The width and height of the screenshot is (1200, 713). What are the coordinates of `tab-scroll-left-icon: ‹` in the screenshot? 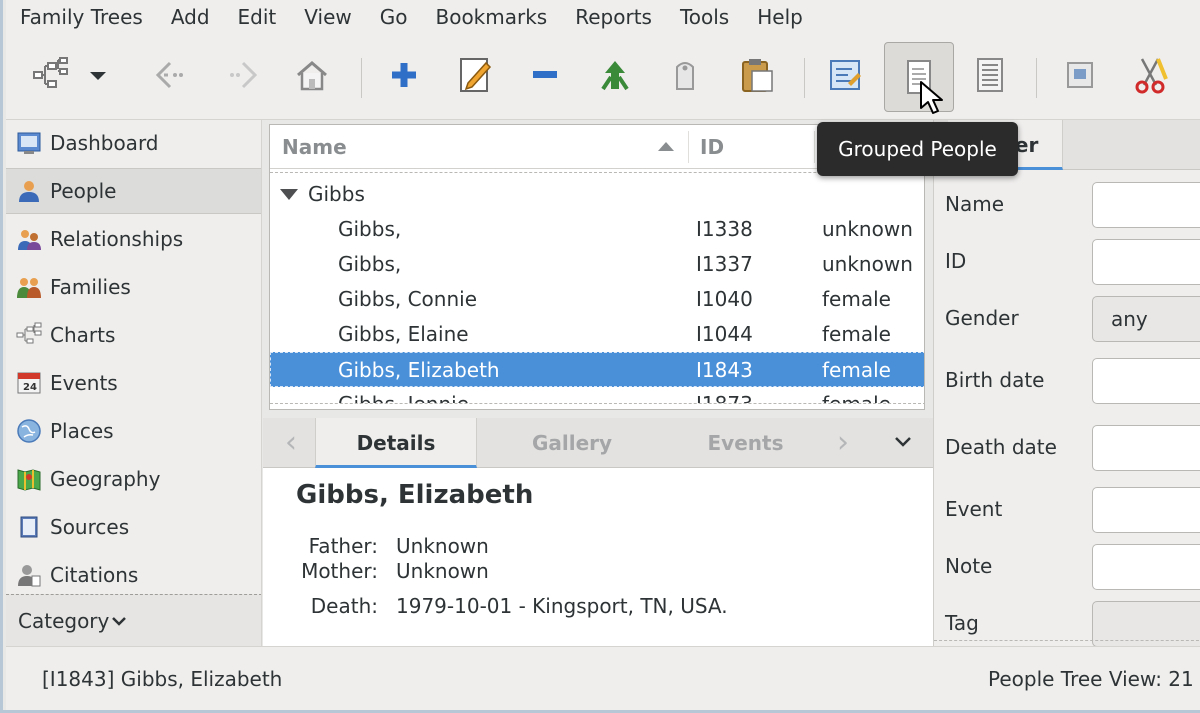 It's located at (291, 443).